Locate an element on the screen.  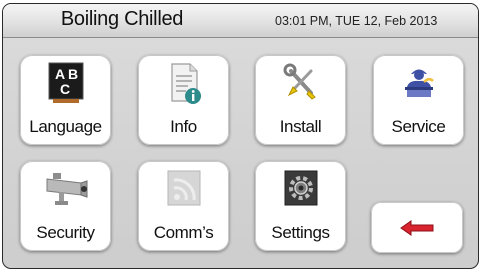
install-button: Install is located at coordinates (300, 100).